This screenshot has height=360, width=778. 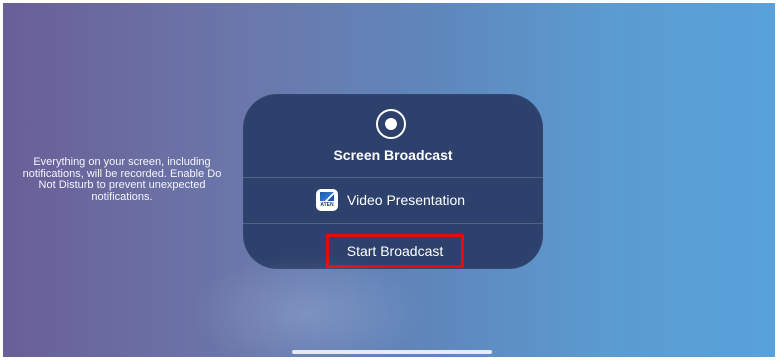 What do you see at coordinates (391, 124) in the screenshot?
I see `record-icon` at bounding box center [391, 124].